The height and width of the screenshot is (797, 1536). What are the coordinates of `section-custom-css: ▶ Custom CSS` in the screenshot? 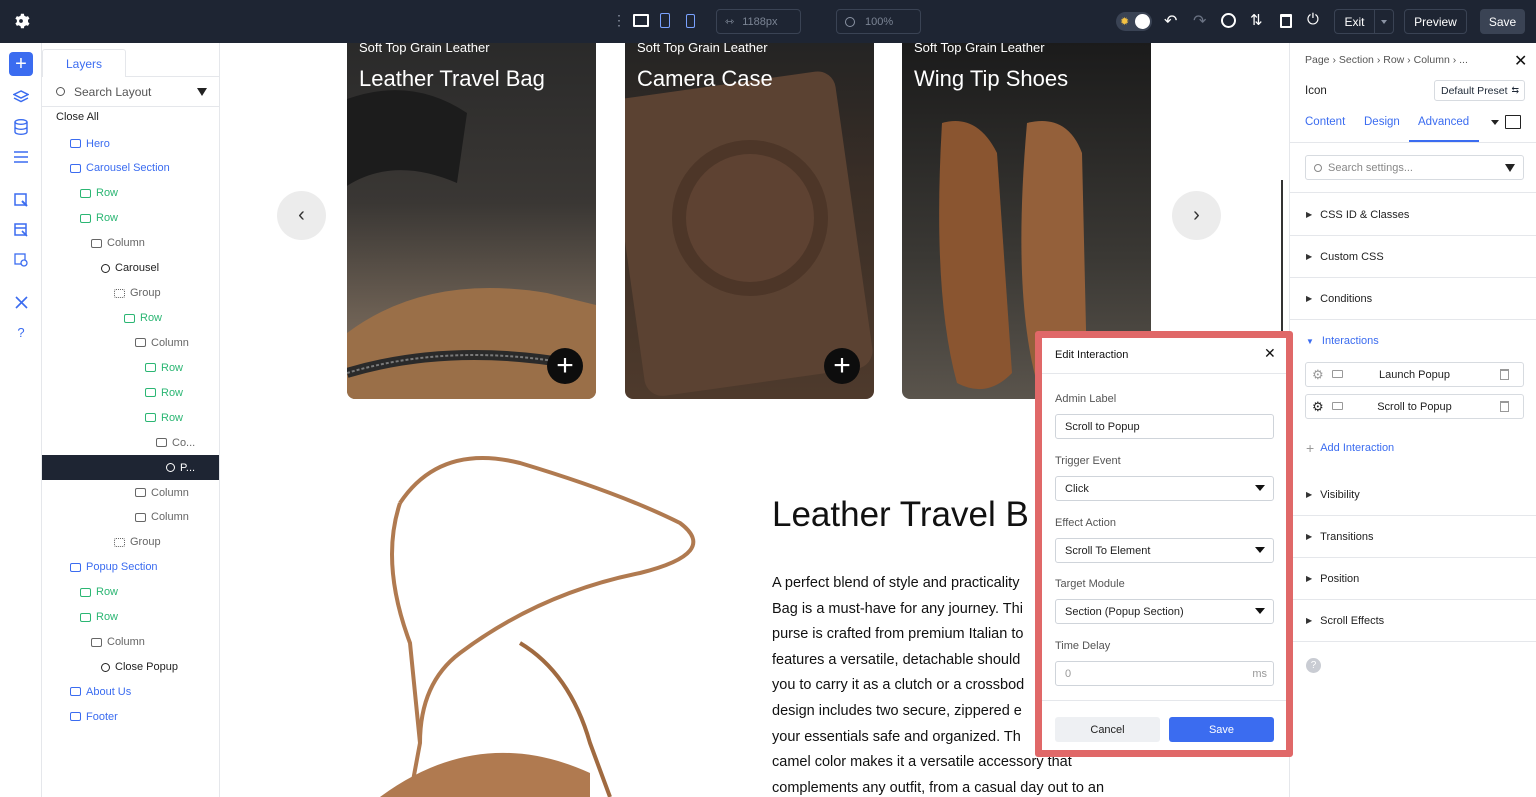 It's located at (1413, 257).